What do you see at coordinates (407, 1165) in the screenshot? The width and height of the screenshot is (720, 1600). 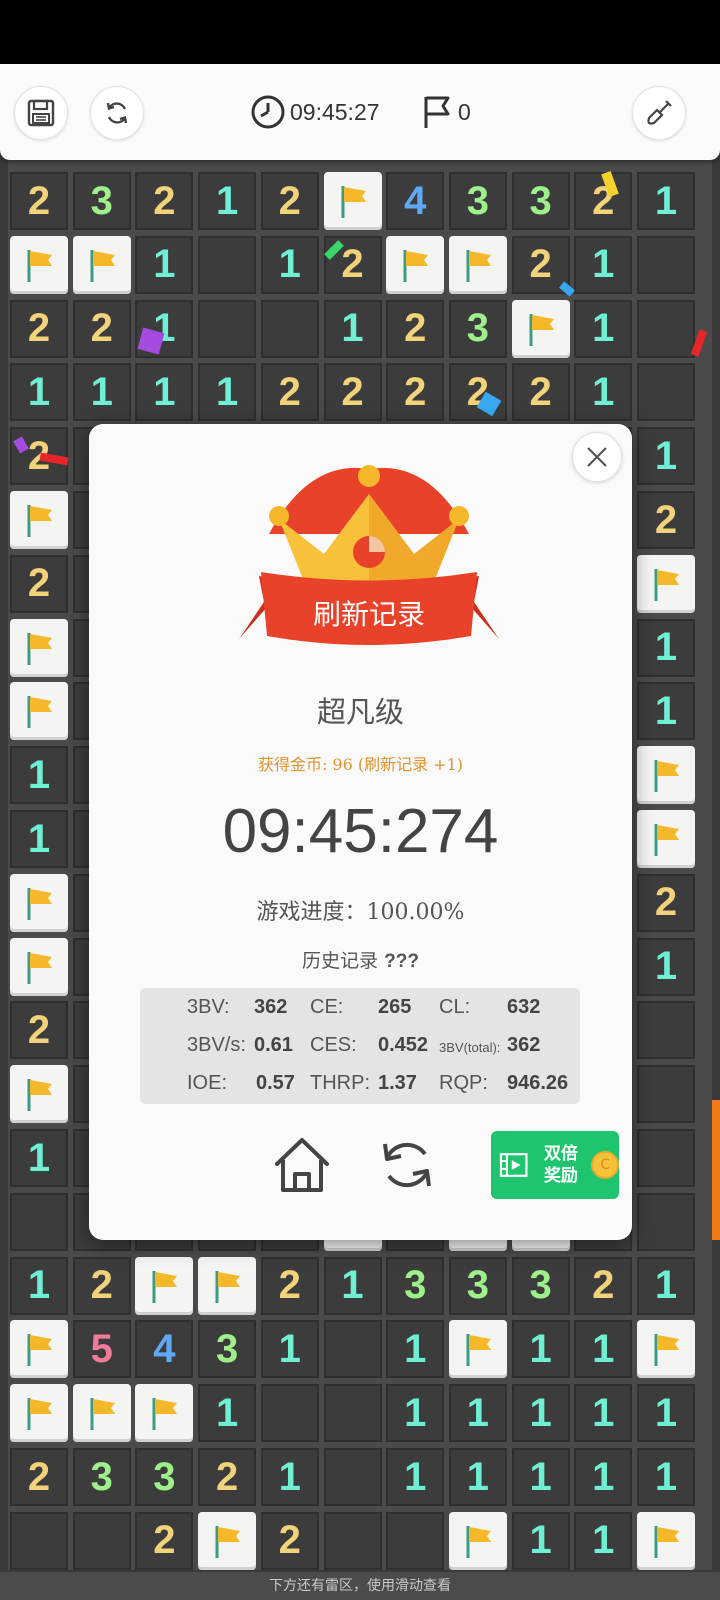 I see `restart-button` at bounding box center [407, 1165].